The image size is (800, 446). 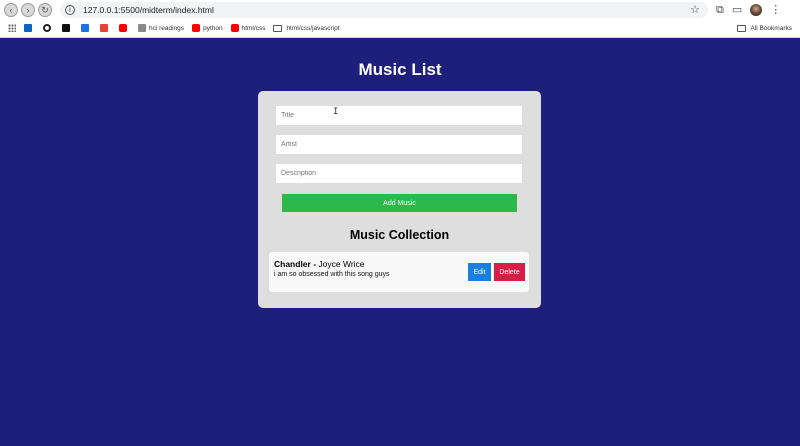 I want to click on all-bookmarks-label: All Bookmarks, so click(x=771, y=28).